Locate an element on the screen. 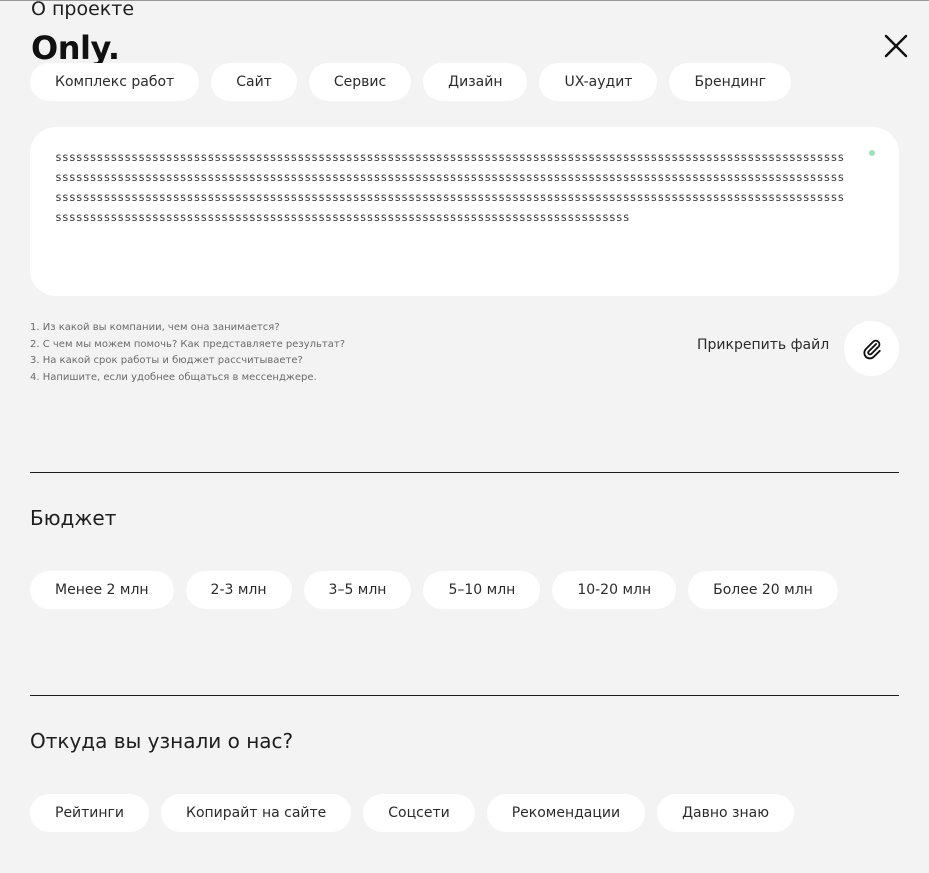 This screenshot has height=873, width=929. chip-source-social: Соцсети is located at coordinates (419, 813).